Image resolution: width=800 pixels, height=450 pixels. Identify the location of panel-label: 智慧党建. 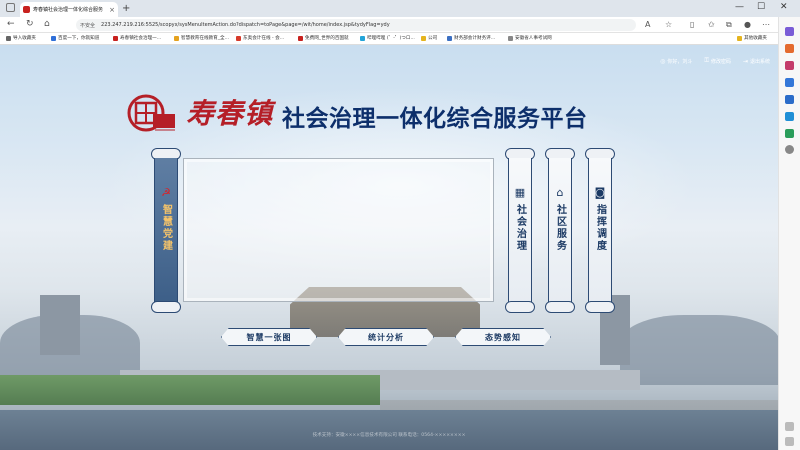
(166, 228).